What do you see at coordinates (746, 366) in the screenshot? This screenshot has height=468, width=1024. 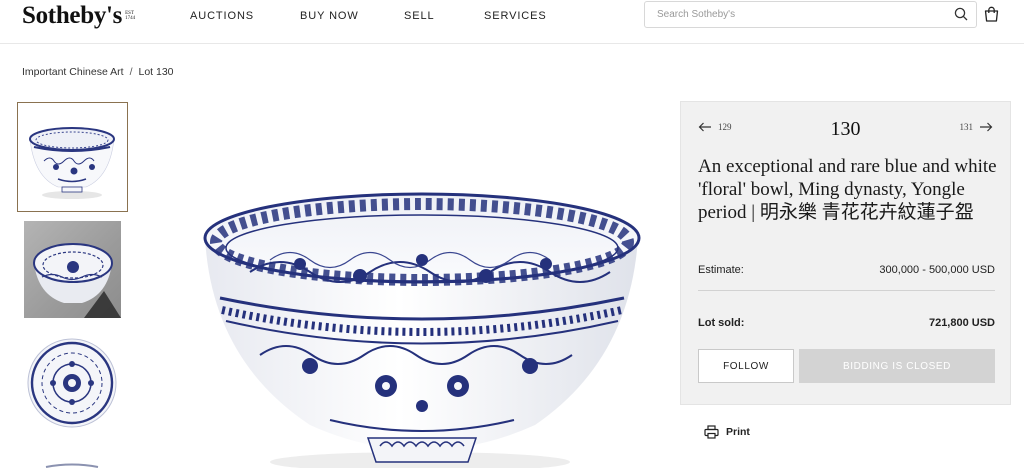 I see `follow-button: FOLLOW` at bounding box center [746, 366].